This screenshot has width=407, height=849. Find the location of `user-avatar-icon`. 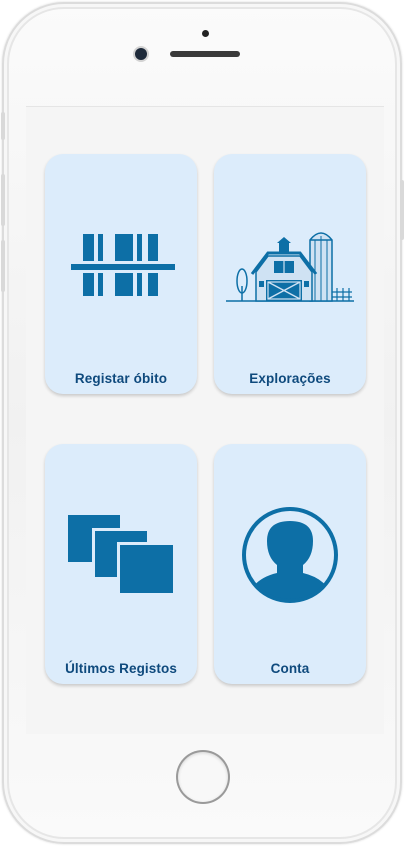

user-avatar-icon is located at coordinates (290, 555).